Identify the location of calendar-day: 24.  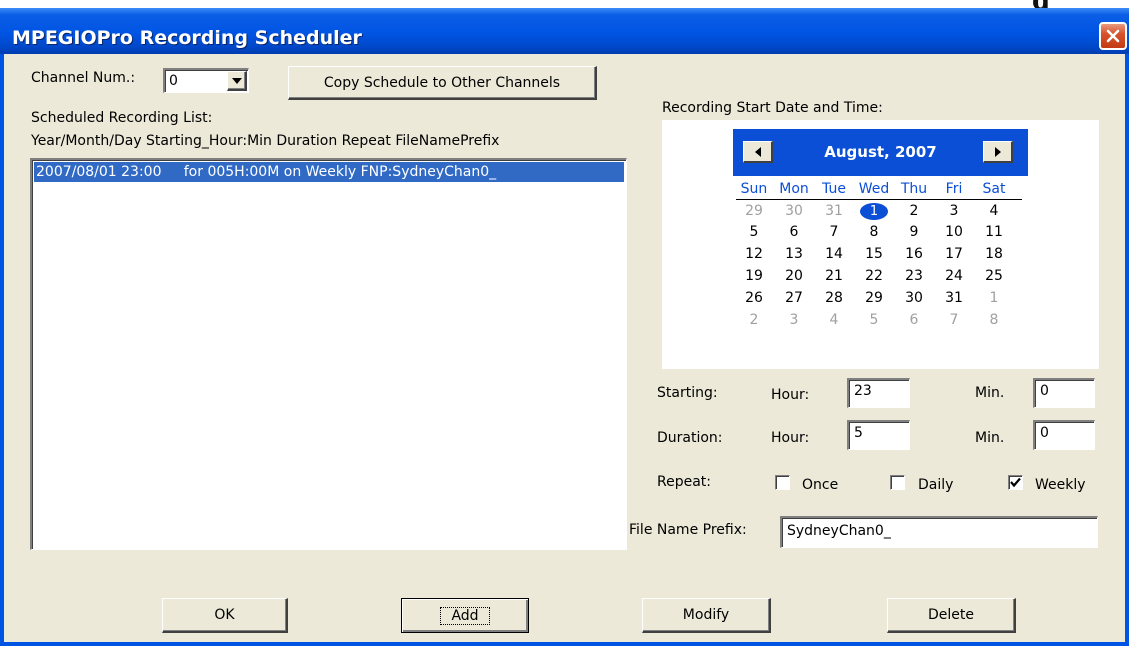
(954, 276).